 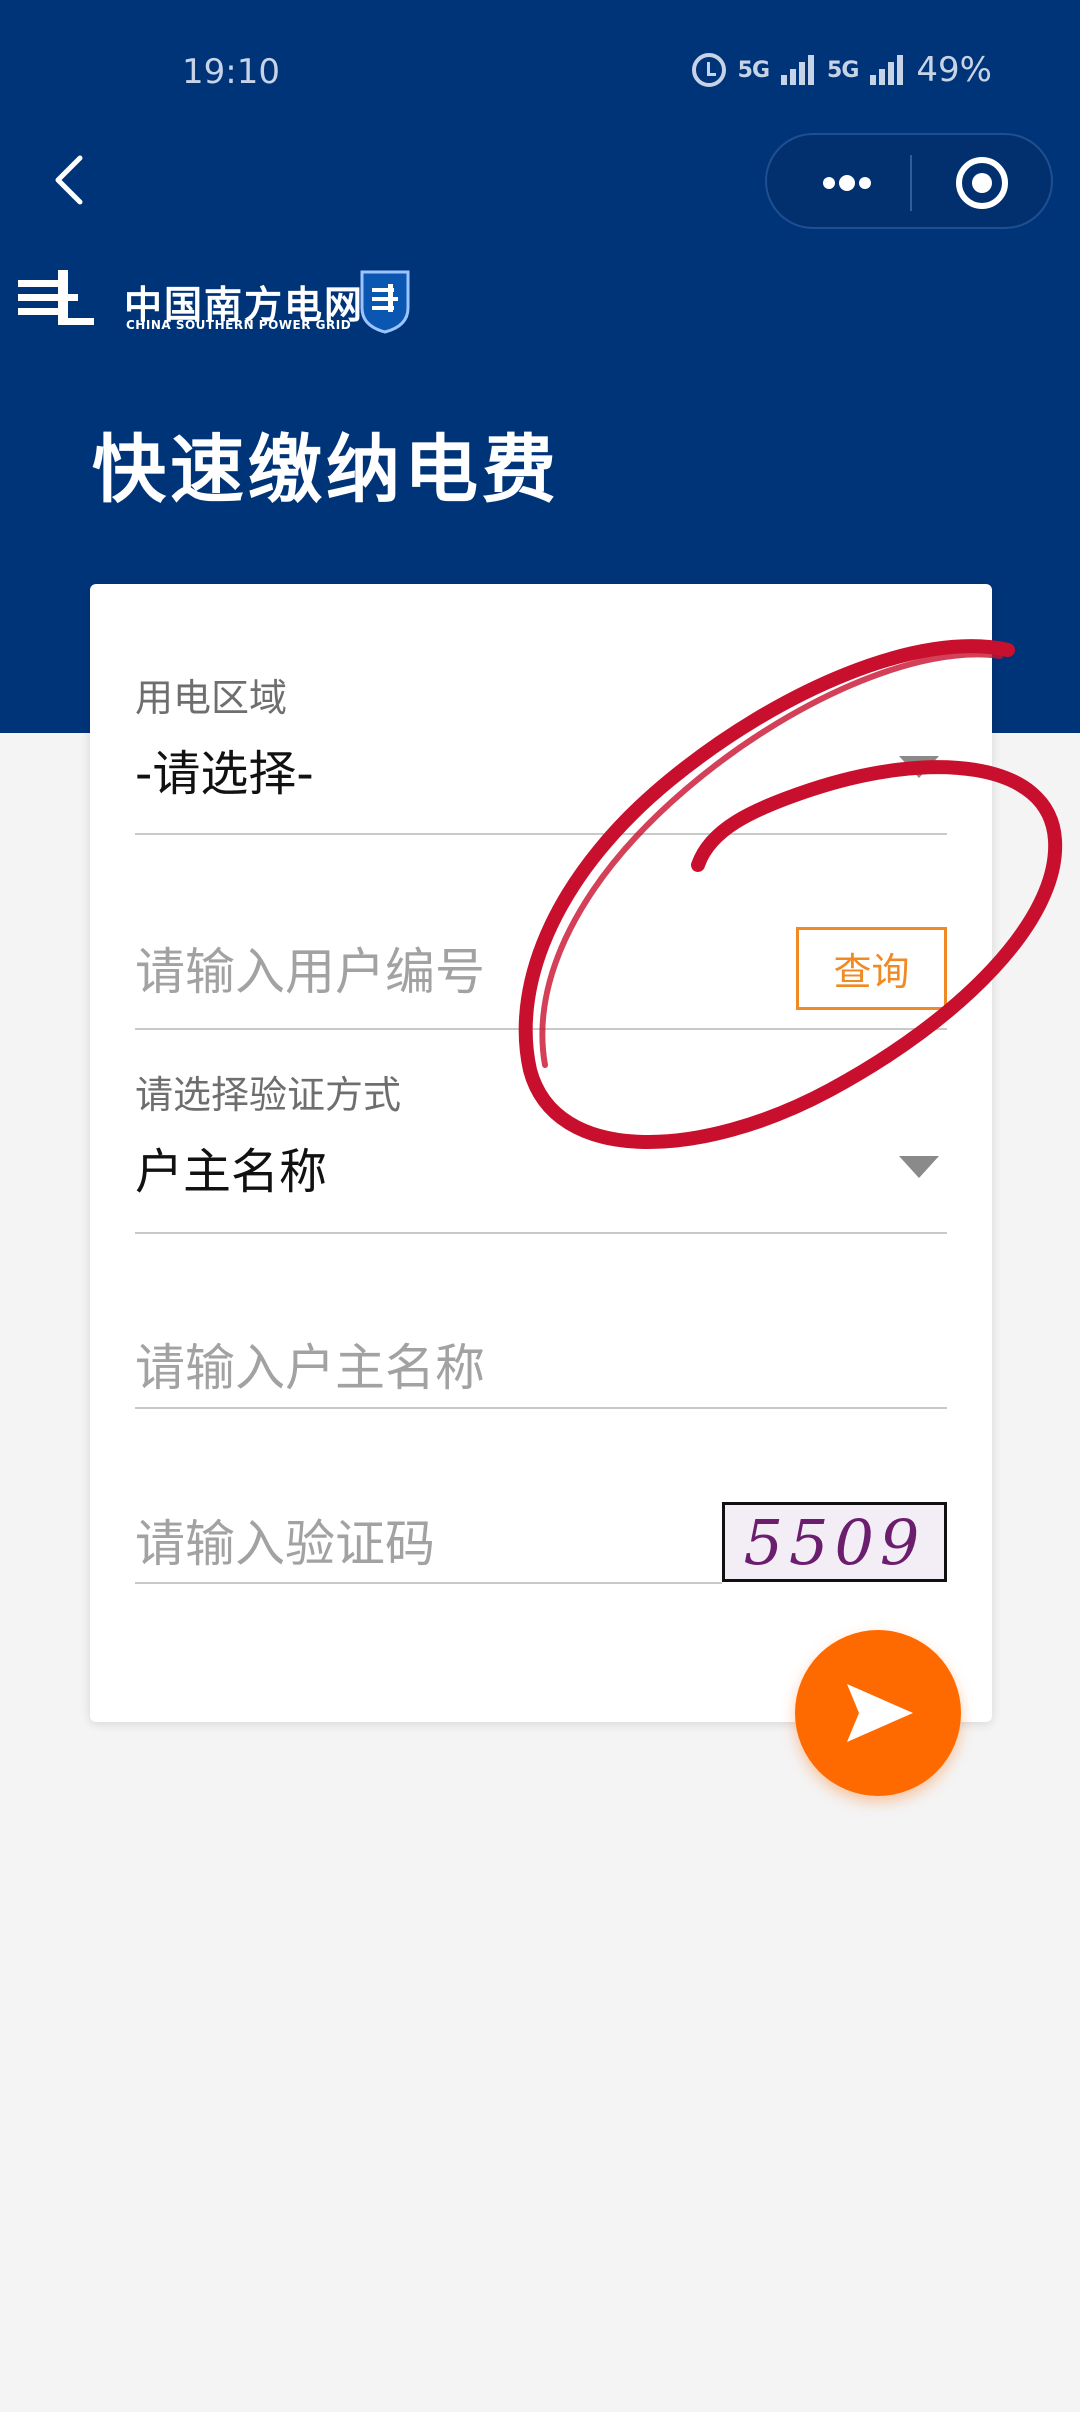 I want to click on verify-method-underline, so click(x=541, y=1233).